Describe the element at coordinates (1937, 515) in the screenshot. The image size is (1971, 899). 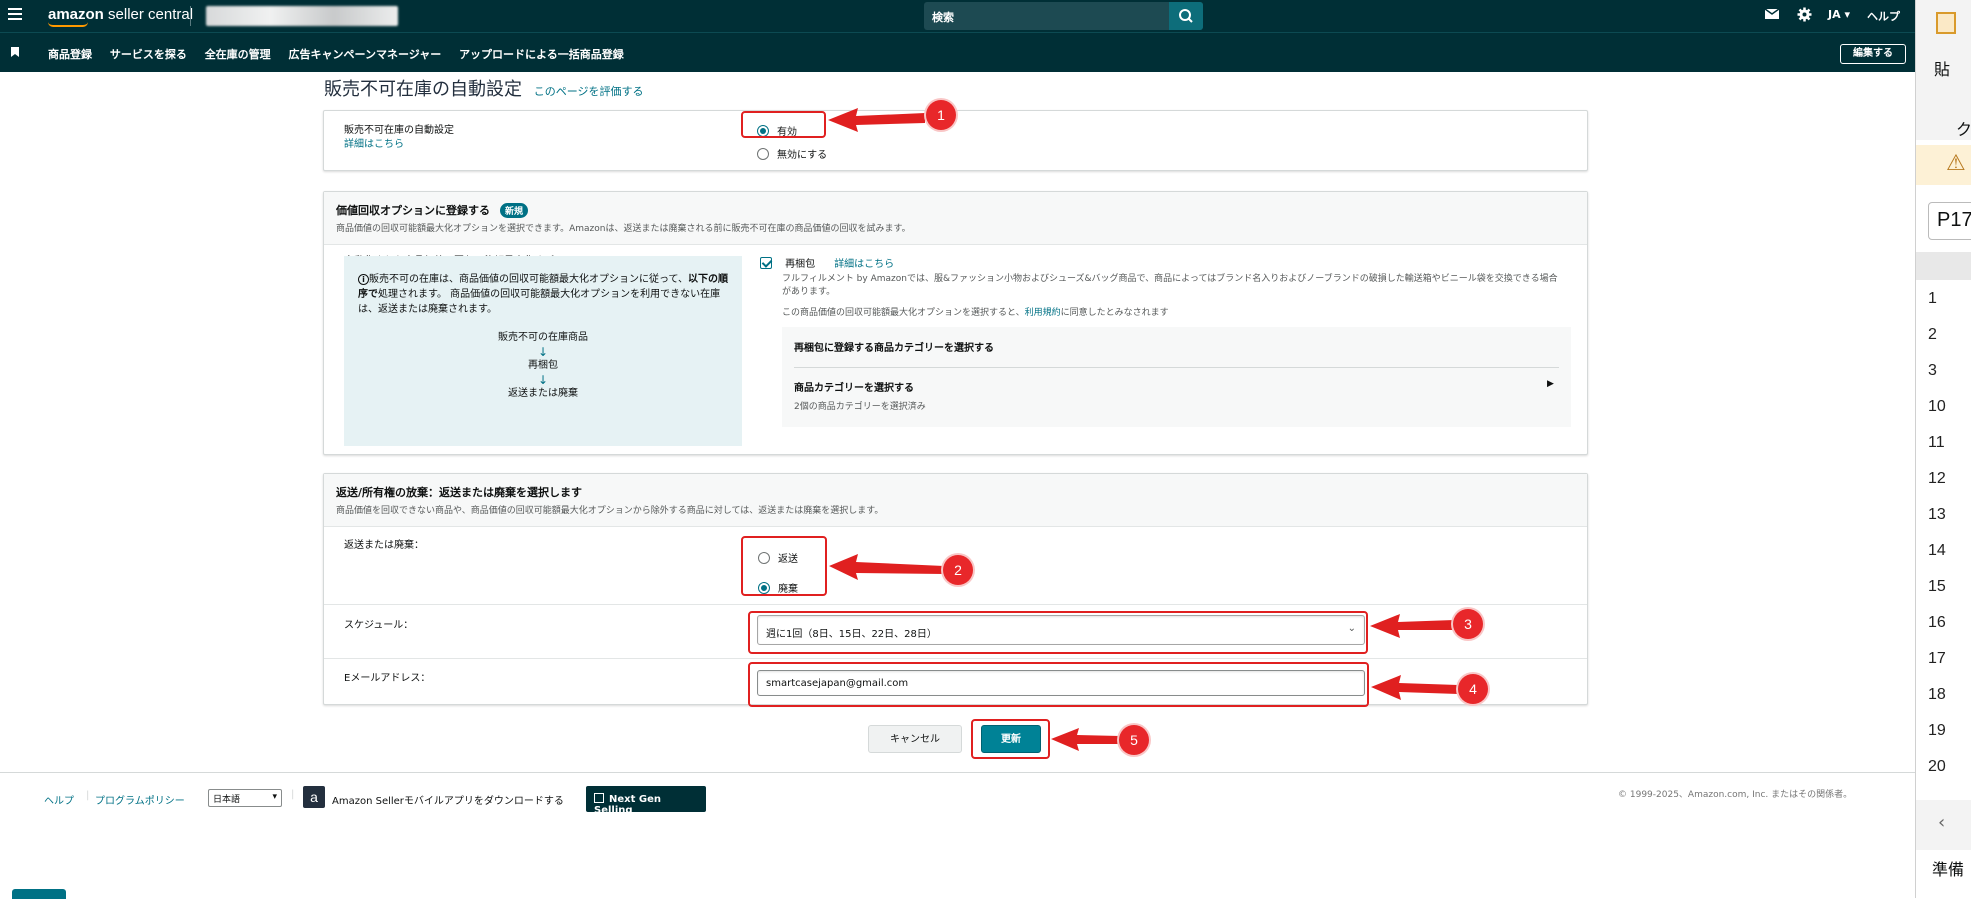
I see `row-number: 13` at that location.